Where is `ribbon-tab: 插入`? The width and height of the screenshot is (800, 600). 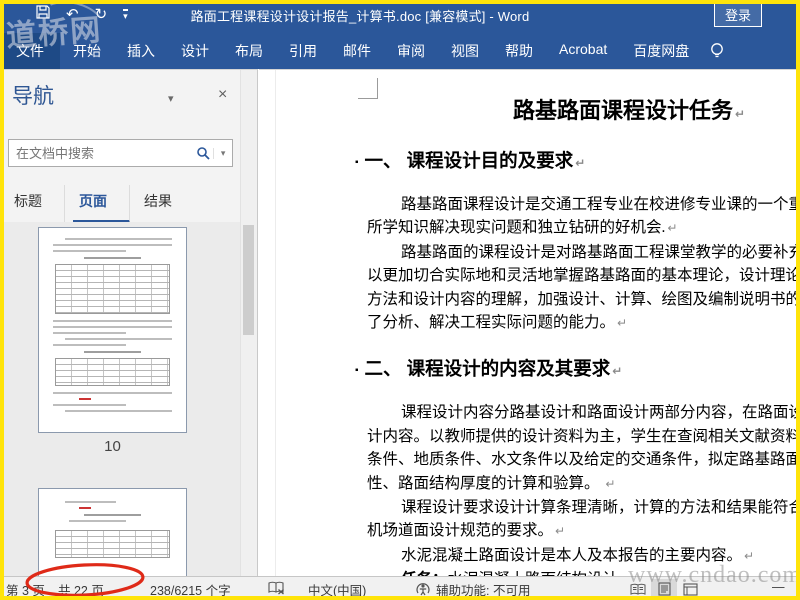
ribbon-tab: 插入 is located at coordinates (141, 51).